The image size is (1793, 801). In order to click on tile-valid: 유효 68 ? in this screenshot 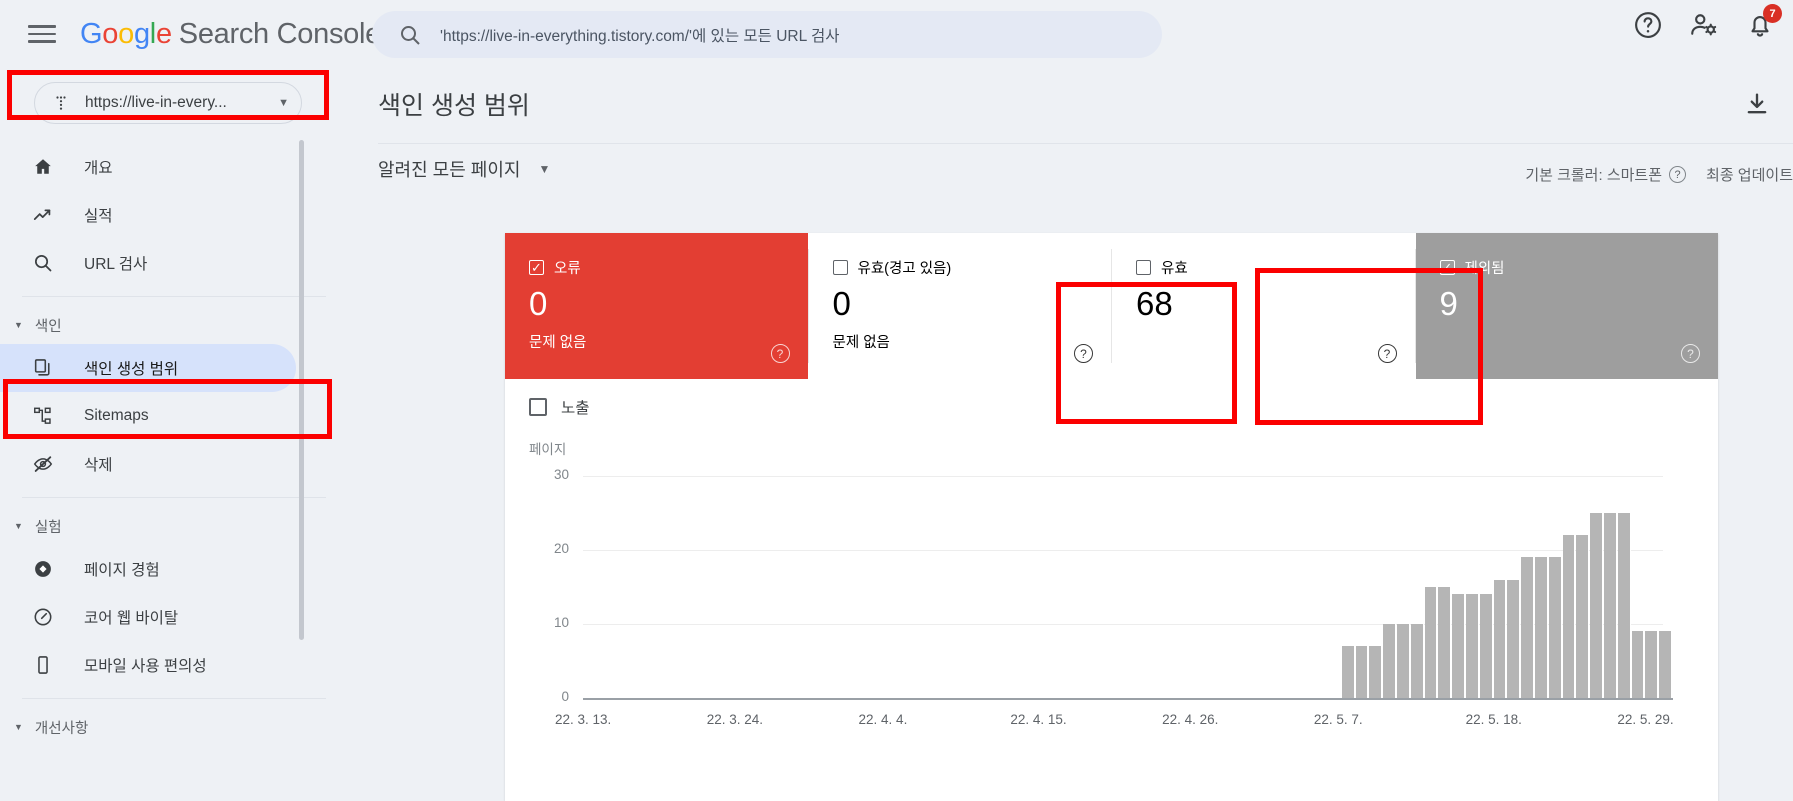, I will do `click(1263, 306)`.